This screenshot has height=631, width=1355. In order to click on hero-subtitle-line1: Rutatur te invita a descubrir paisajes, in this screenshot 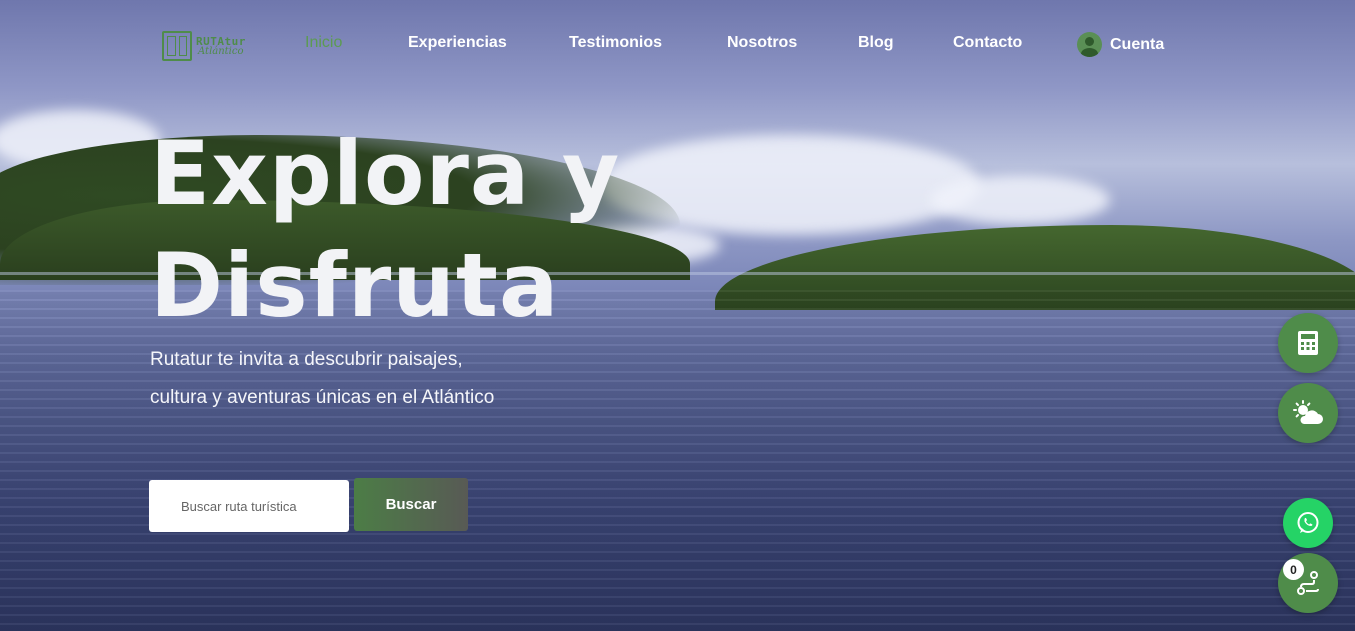, I will do `click(306, 359)`.